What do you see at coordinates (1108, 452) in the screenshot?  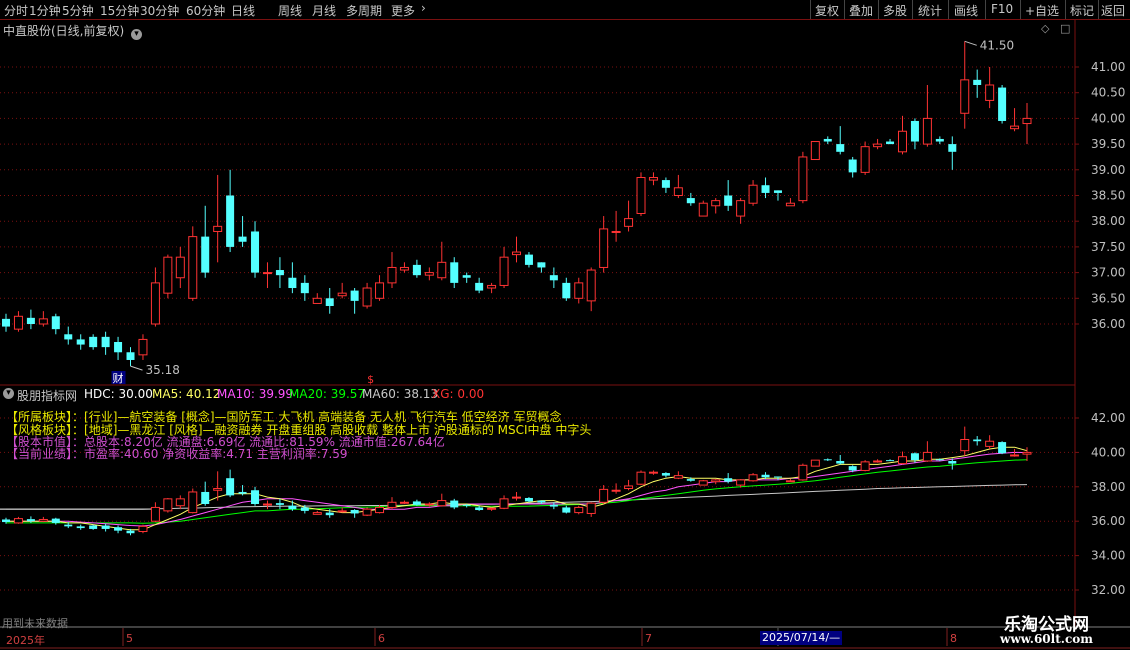 I see `indicator-y-tick-label: 40.00` at bounding box center [1108, 452].